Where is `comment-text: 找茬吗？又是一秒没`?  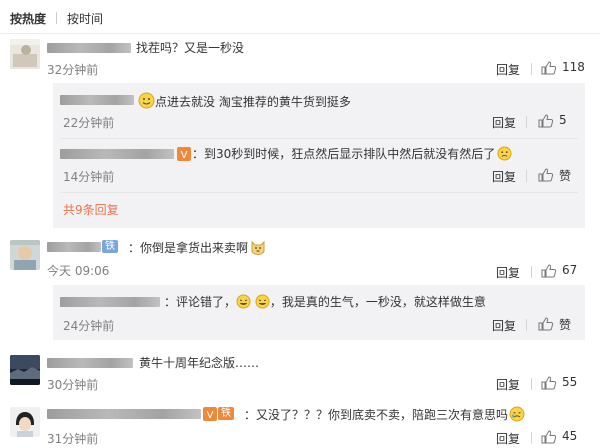 comment-text: 找茬吗？又是一秒没 is located at coordinates (190, 48).